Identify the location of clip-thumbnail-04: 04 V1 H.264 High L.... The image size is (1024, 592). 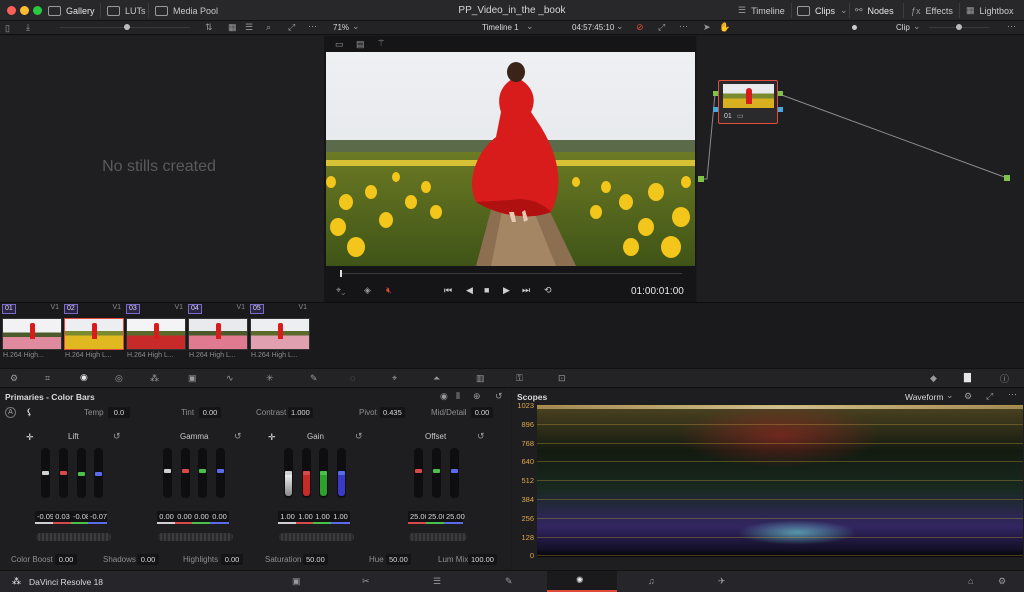
(218, 334).